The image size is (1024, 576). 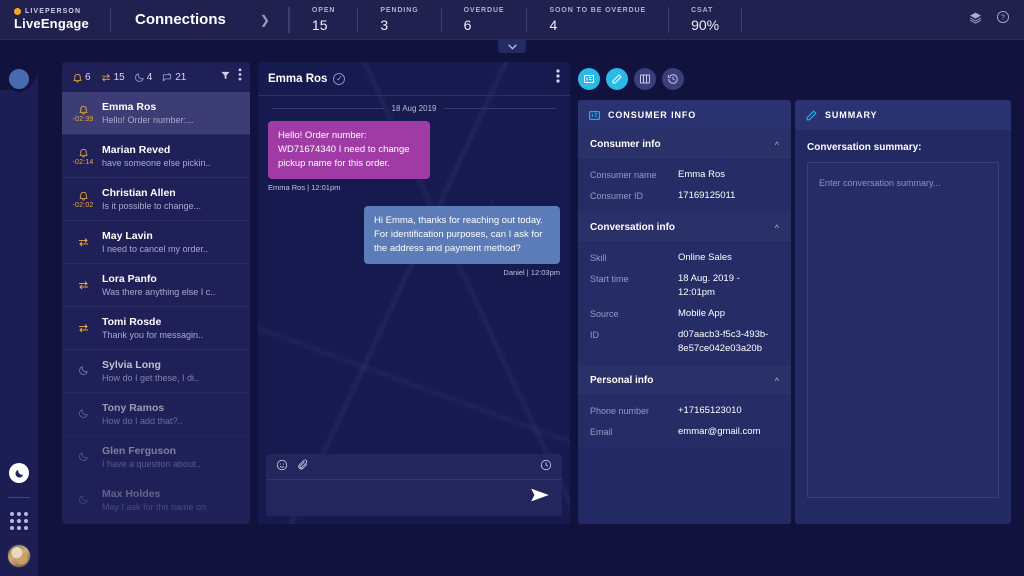 I want to click on nav-connections: Connections ❯, so click(x=199, y=19).